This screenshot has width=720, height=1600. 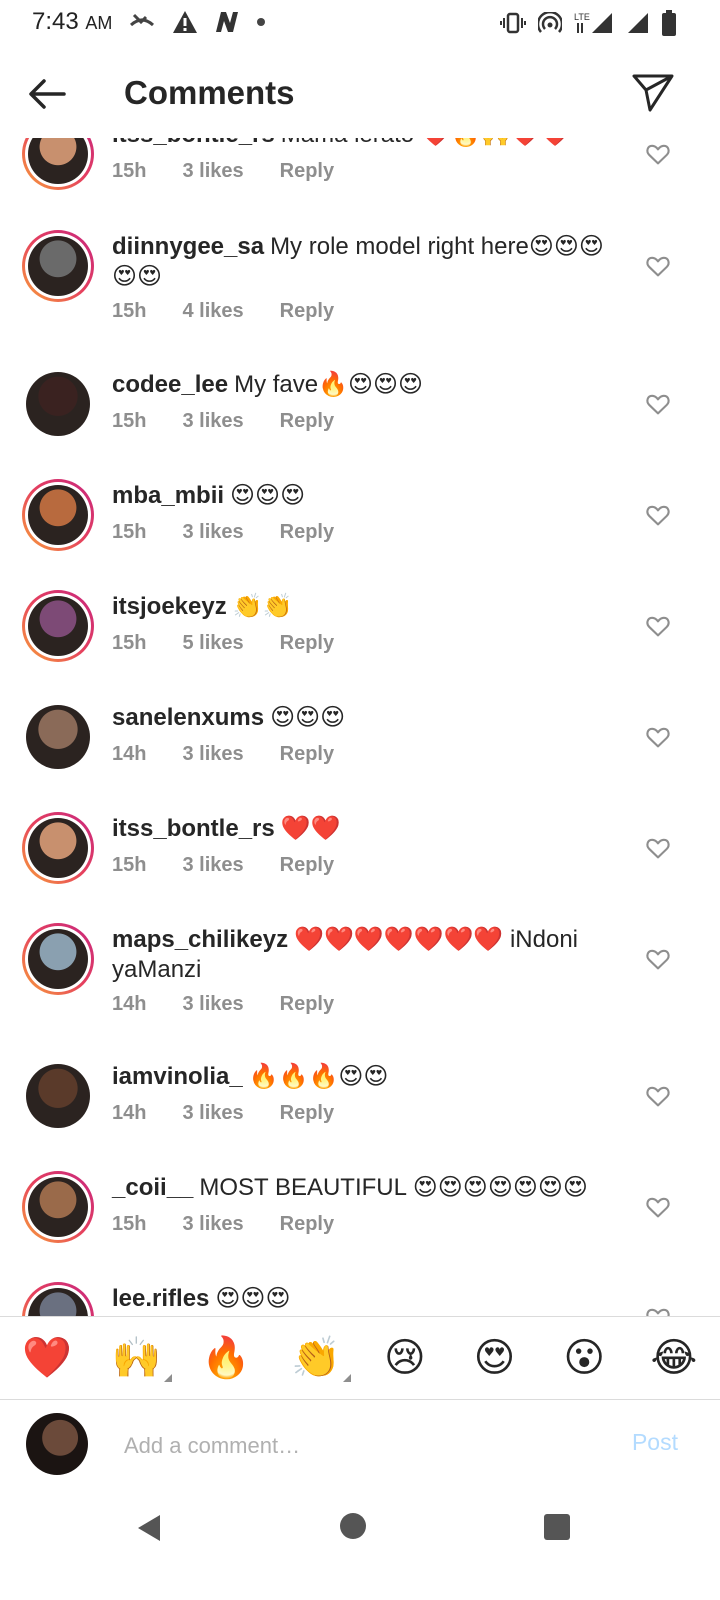 I want to click on emoji-glyph: 😍, so click(x=494, y=1358).